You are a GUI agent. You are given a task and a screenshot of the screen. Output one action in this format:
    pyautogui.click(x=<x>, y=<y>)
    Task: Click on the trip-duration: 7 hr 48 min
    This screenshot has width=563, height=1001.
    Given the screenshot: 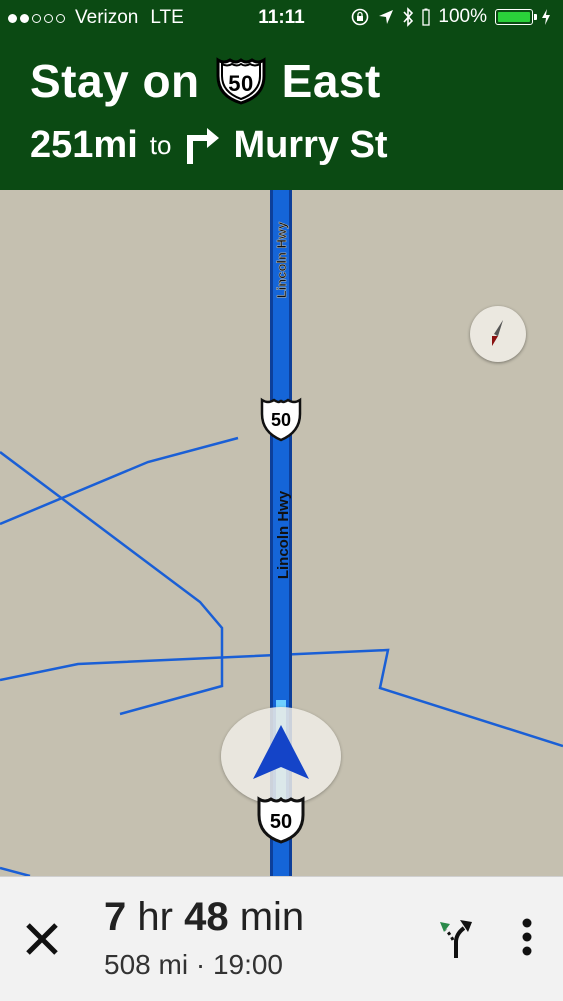 What is the action you would take?
    pyautogui.click(x=204, y=917)
    